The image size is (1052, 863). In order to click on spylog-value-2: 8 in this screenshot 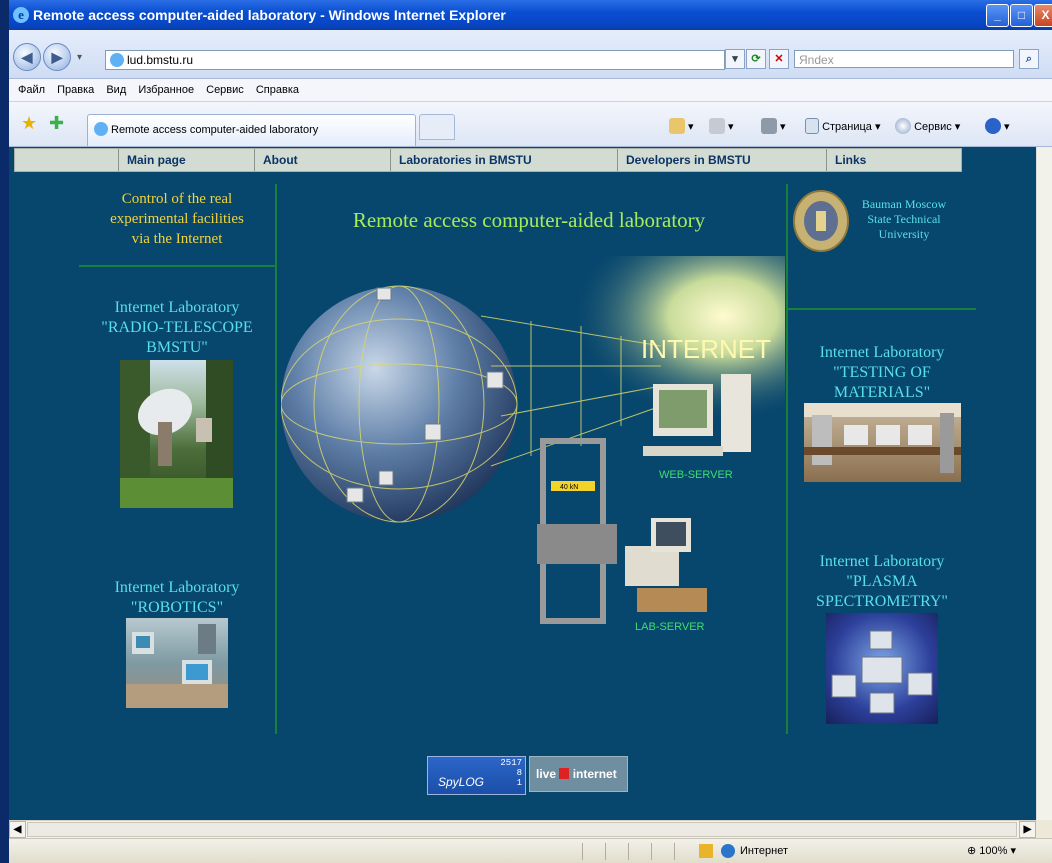, I will do `click(519, 773)`.